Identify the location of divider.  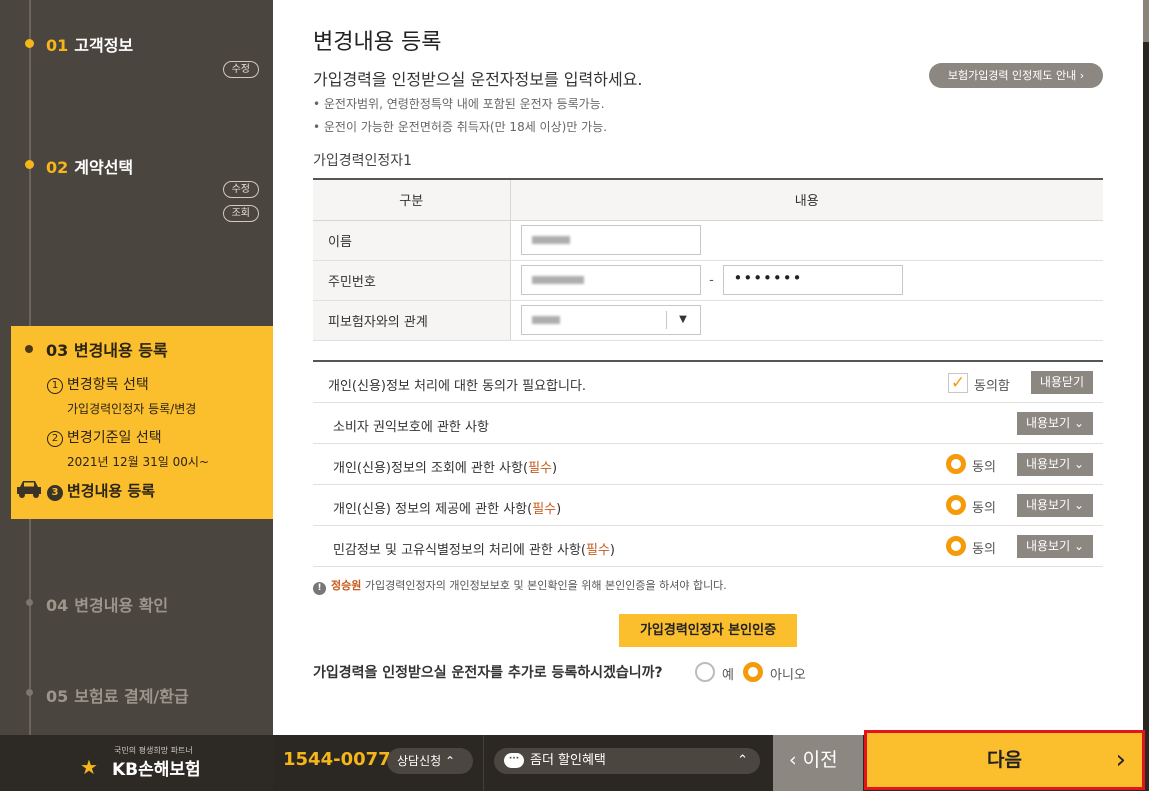
(483, 763).